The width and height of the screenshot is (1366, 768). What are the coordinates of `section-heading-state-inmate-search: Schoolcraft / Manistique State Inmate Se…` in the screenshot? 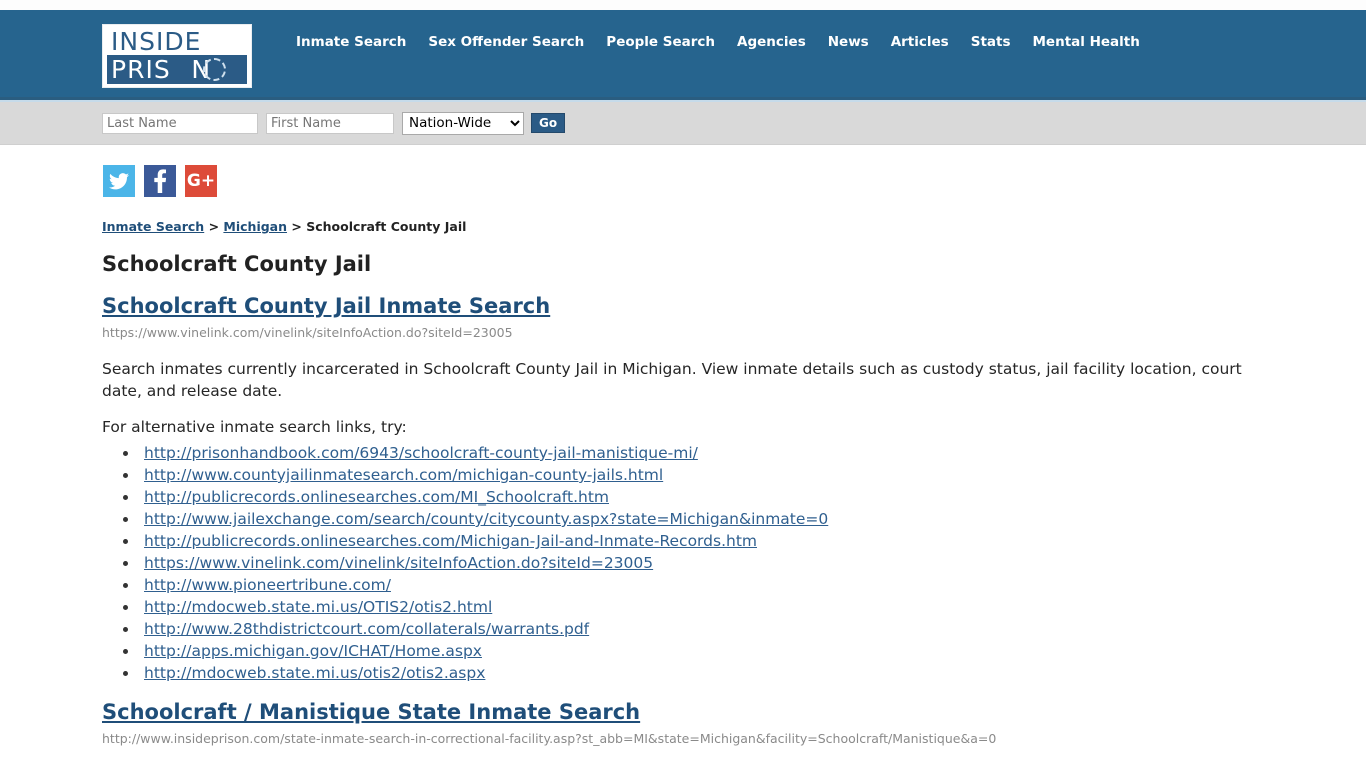 It's located at (714, 712).